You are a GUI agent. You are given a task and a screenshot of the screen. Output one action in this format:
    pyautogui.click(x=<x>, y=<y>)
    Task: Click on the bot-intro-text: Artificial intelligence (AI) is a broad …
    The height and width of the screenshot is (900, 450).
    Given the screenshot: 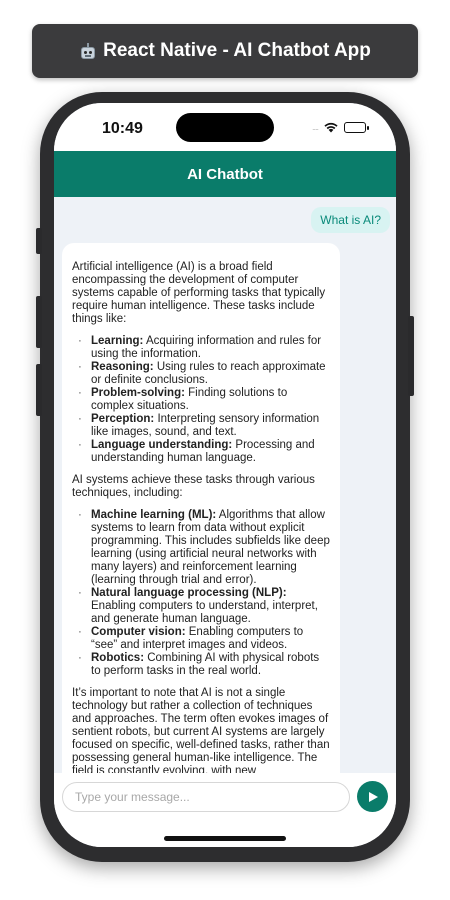 What is the action you would take?
    pyautogui.click(x=199, y=293)
    